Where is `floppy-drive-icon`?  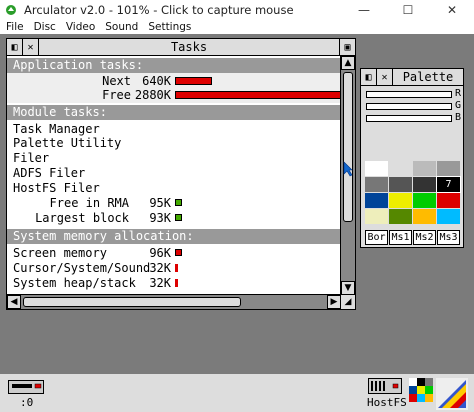
floppy-drive-icon is located at coordinates (26, 387).